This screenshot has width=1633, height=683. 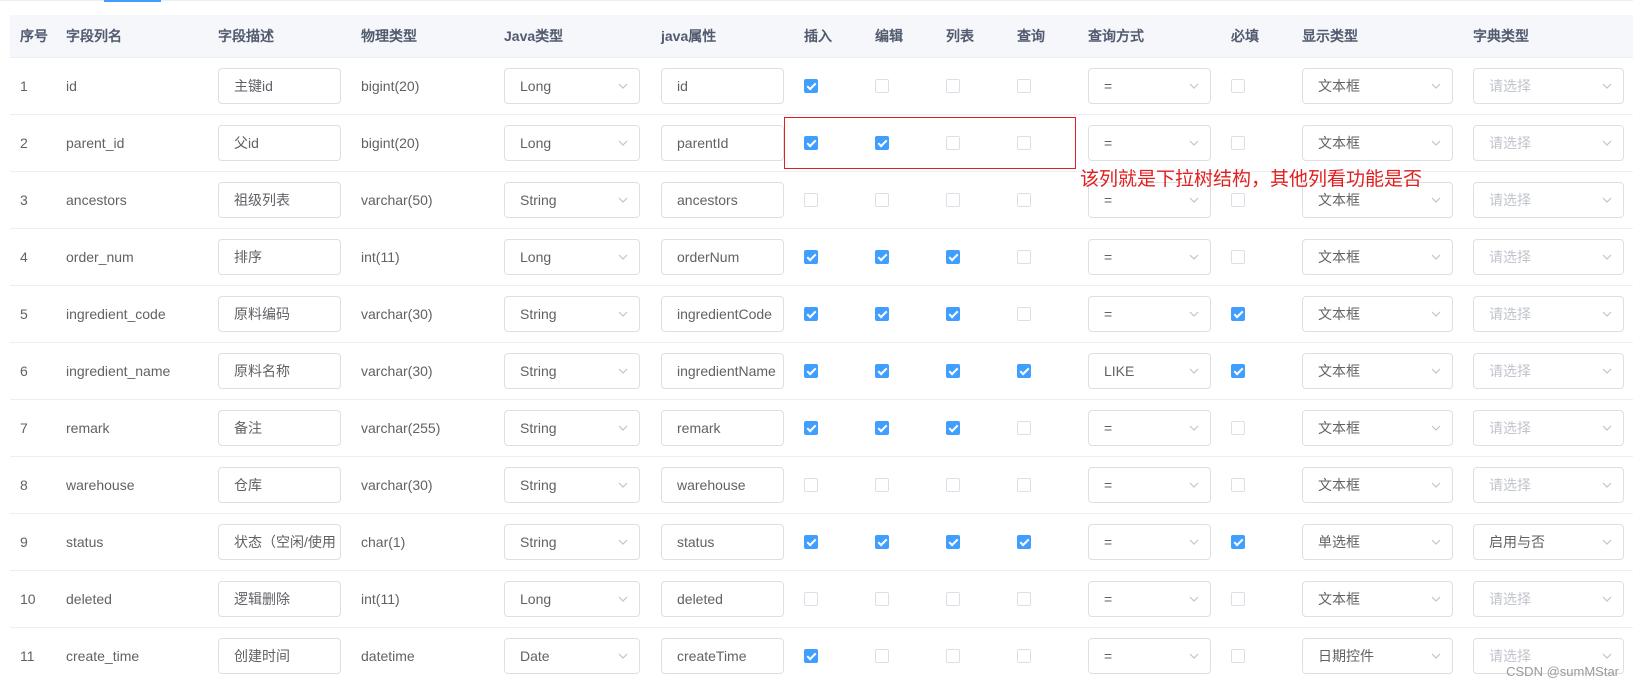 What do you see at coordinates (722, 485) in the screenshot?
I see `java-field-input: warehouse` at bounding box center [722, 485].